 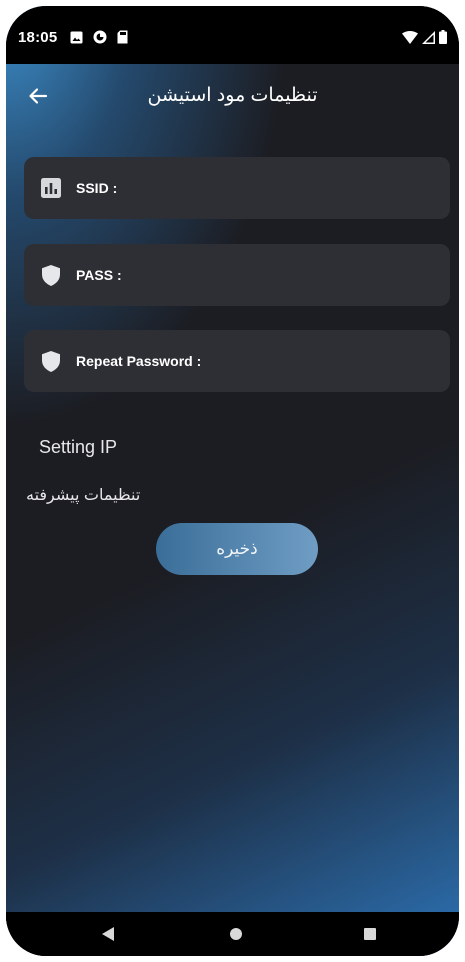 What do you see at coordinates (428, 39) in the screenshot?
I see `signal-icon` at bounding box center [428, 39].